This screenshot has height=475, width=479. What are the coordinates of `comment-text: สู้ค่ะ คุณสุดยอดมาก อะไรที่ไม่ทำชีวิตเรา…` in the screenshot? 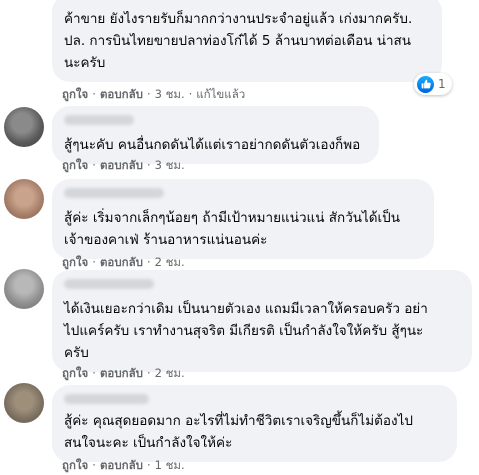 It's located at (238, 432).